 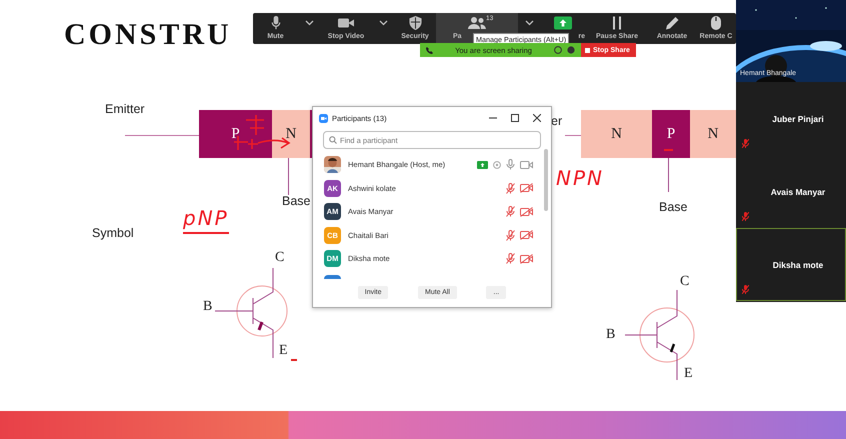 I want to click on handwritten-note: pNP, so click(x=206, y=220).